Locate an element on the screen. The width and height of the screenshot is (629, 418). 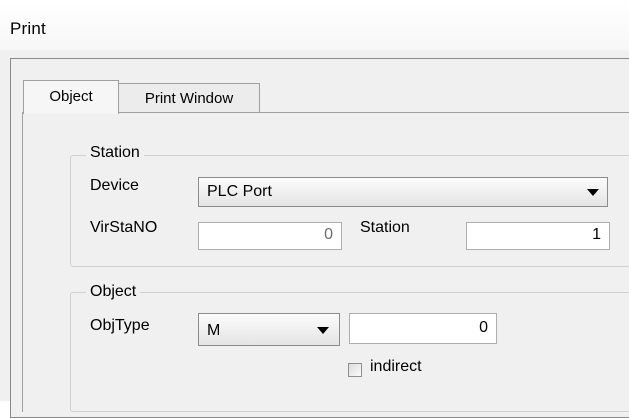
virstano-input: 0 is located at coordinates (270, 236).